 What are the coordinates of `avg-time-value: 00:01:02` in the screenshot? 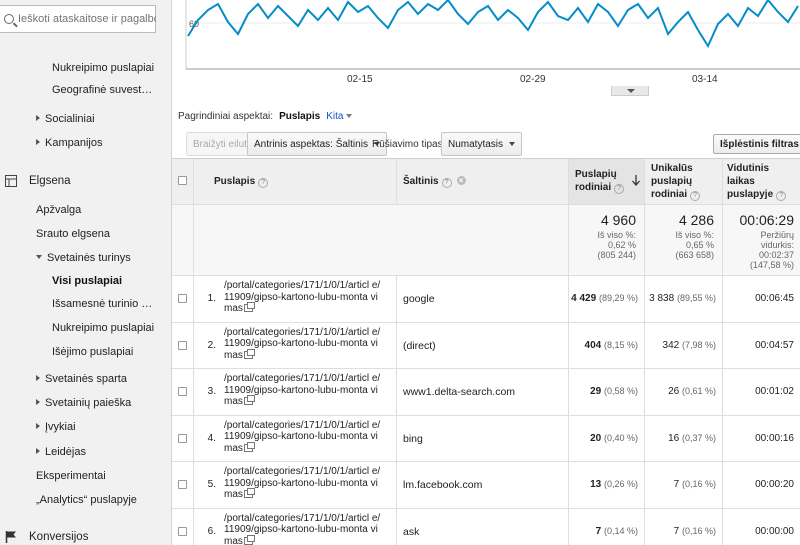 It's located at (774, 392).